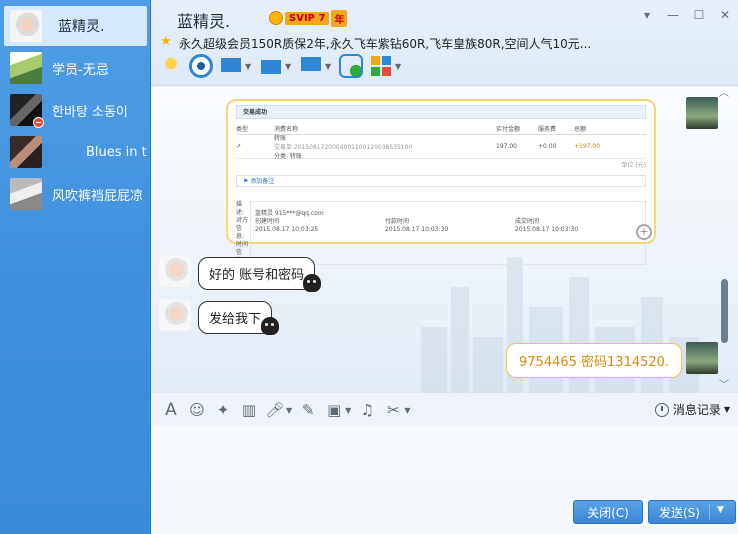  Describe the element at coordinates (673, 15) in the screenshot. I see `minimize-icon: —` at that location.